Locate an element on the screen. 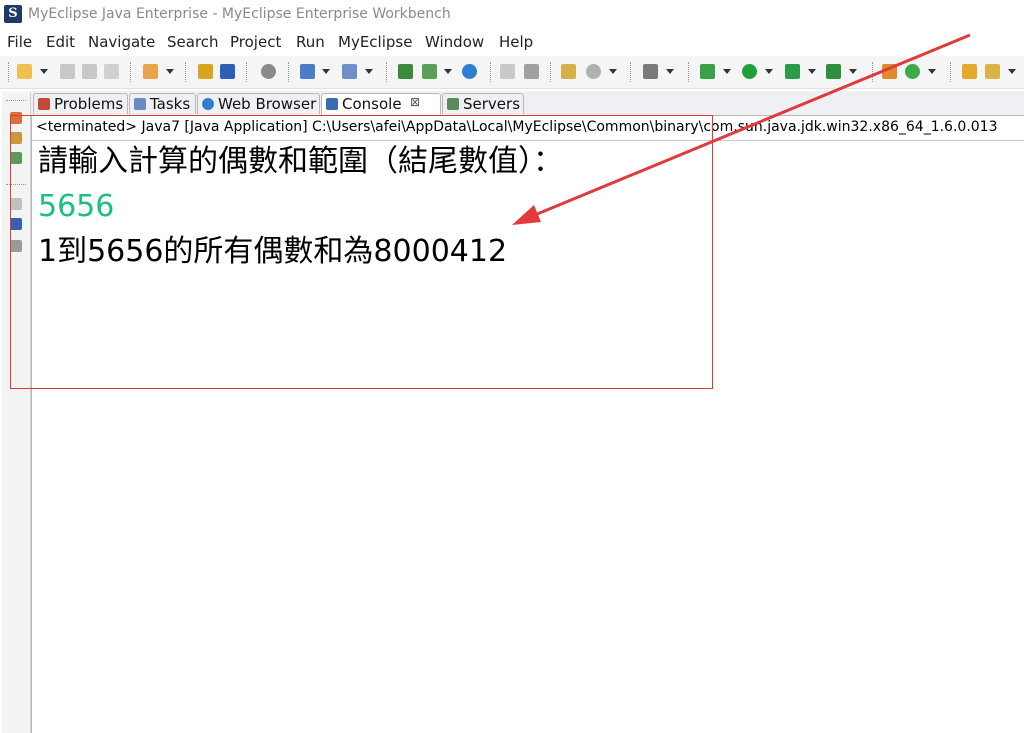  save-icon is located at coordinates (67, 71).